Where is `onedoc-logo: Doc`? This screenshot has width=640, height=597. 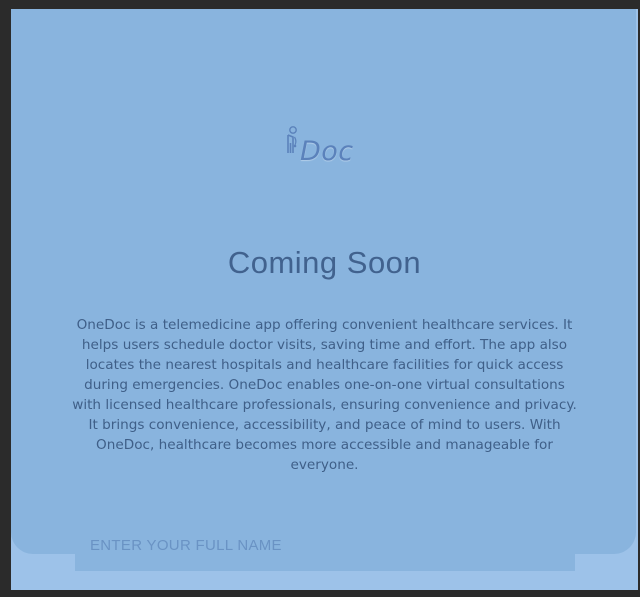 onedoc-logo: Doc is located at coordinates (319, 144).